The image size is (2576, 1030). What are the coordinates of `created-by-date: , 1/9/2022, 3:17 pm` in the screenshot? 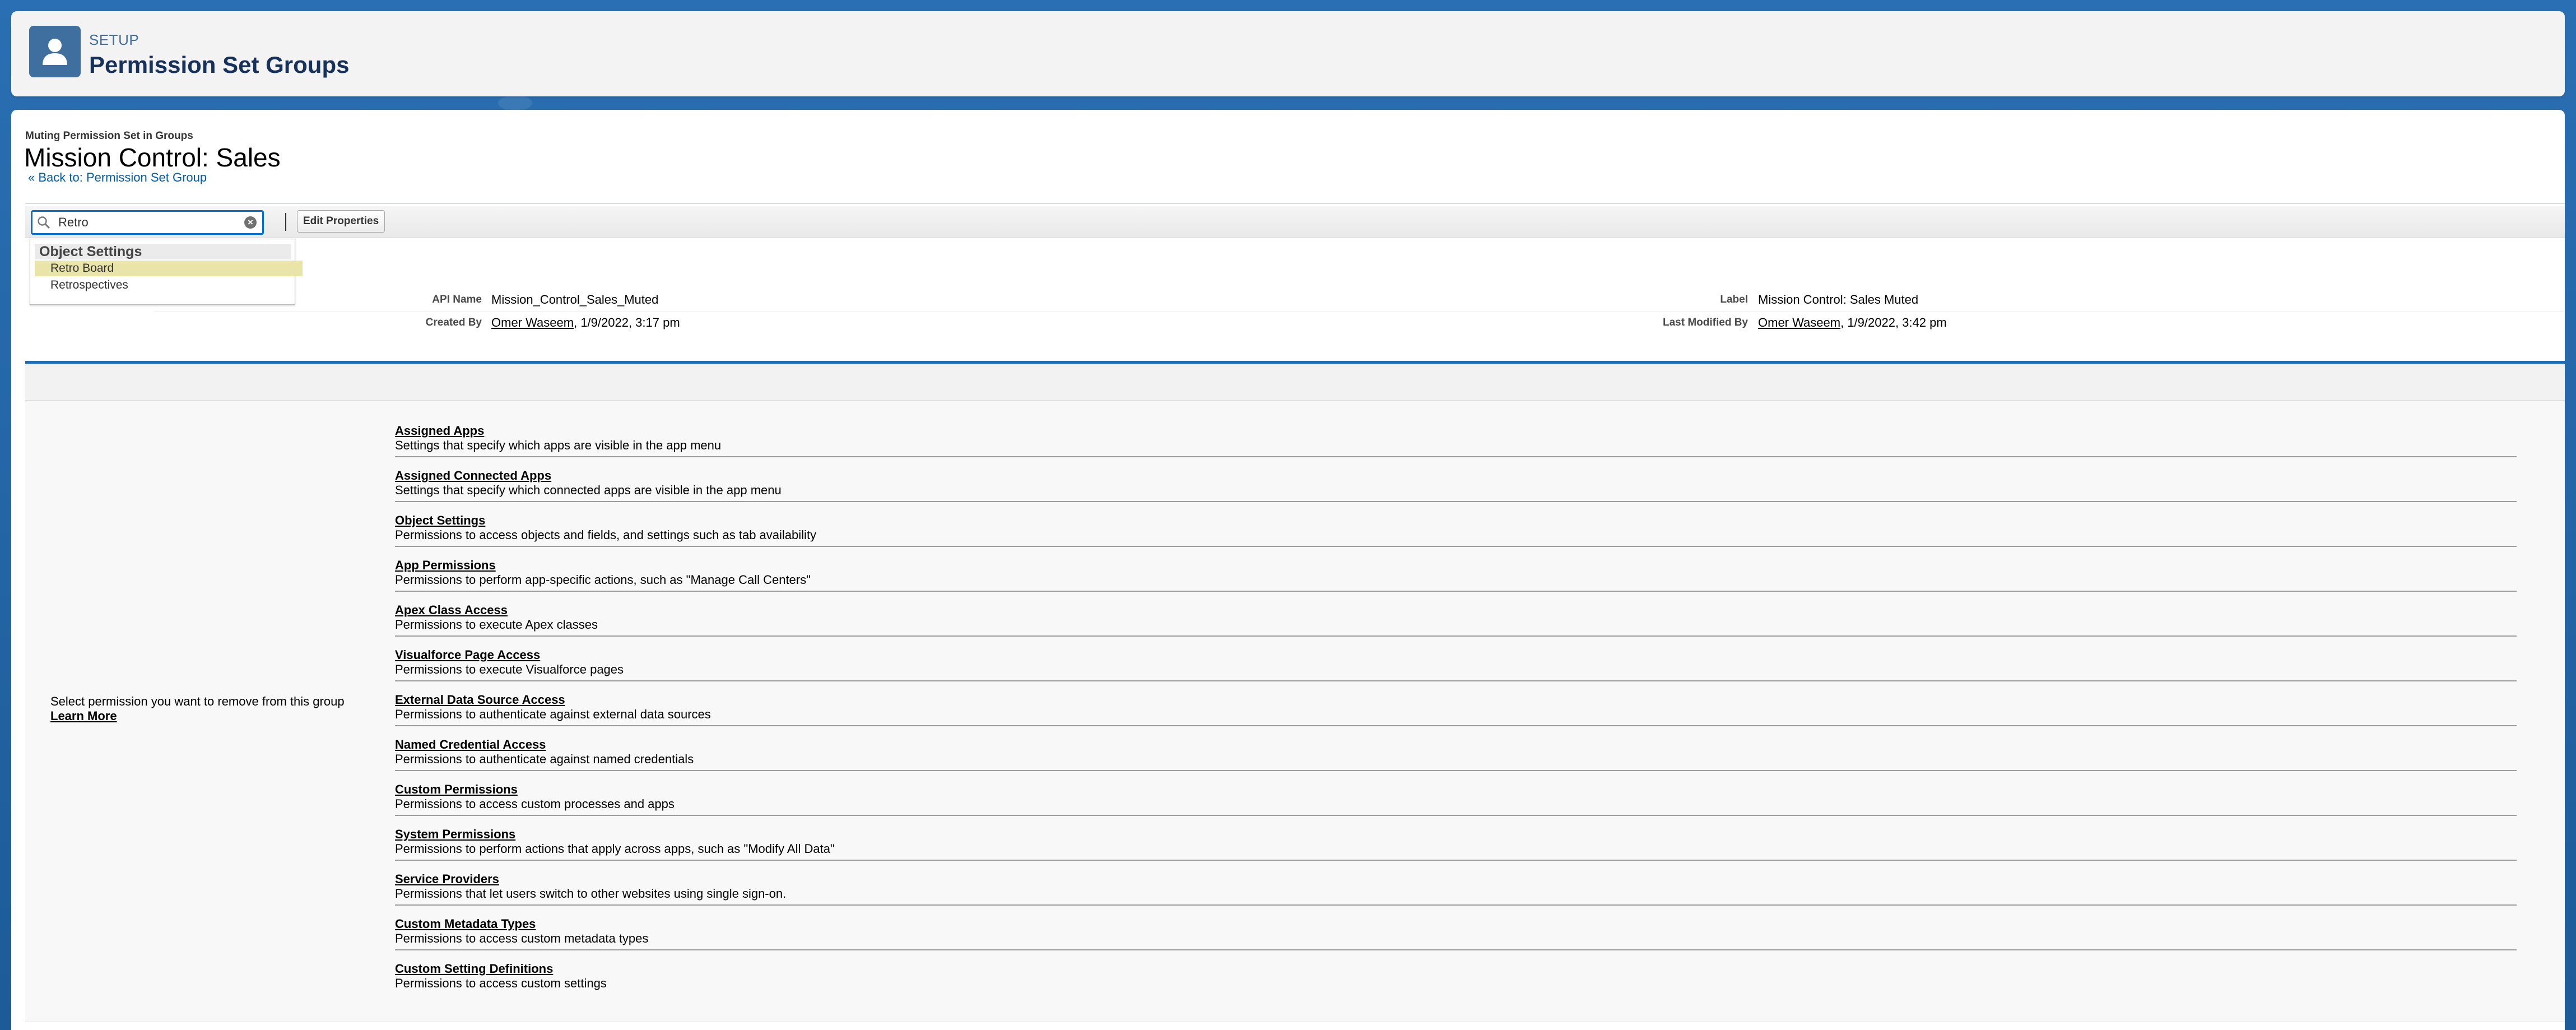 It's located at (627, 323).